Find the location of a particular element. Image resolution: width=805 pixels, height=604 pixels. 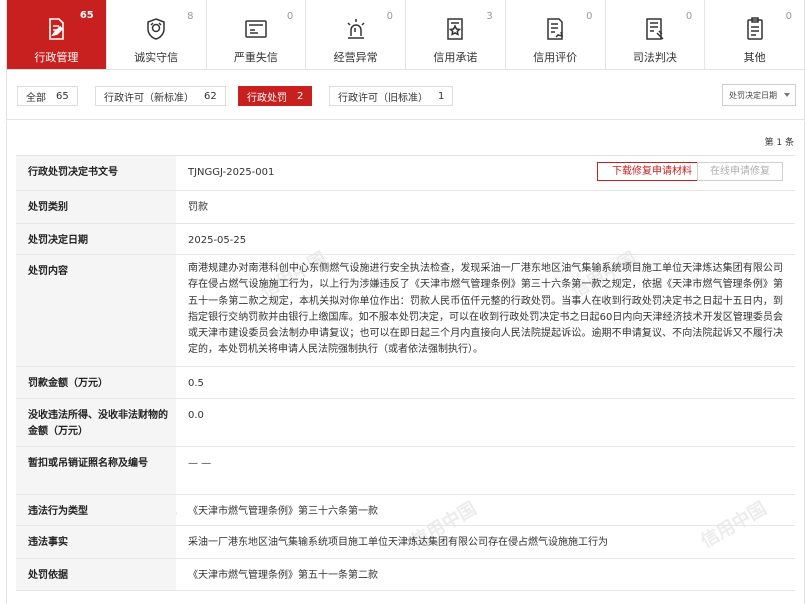

tab-label: 信用承诺 is located at coordinates (455, 57).